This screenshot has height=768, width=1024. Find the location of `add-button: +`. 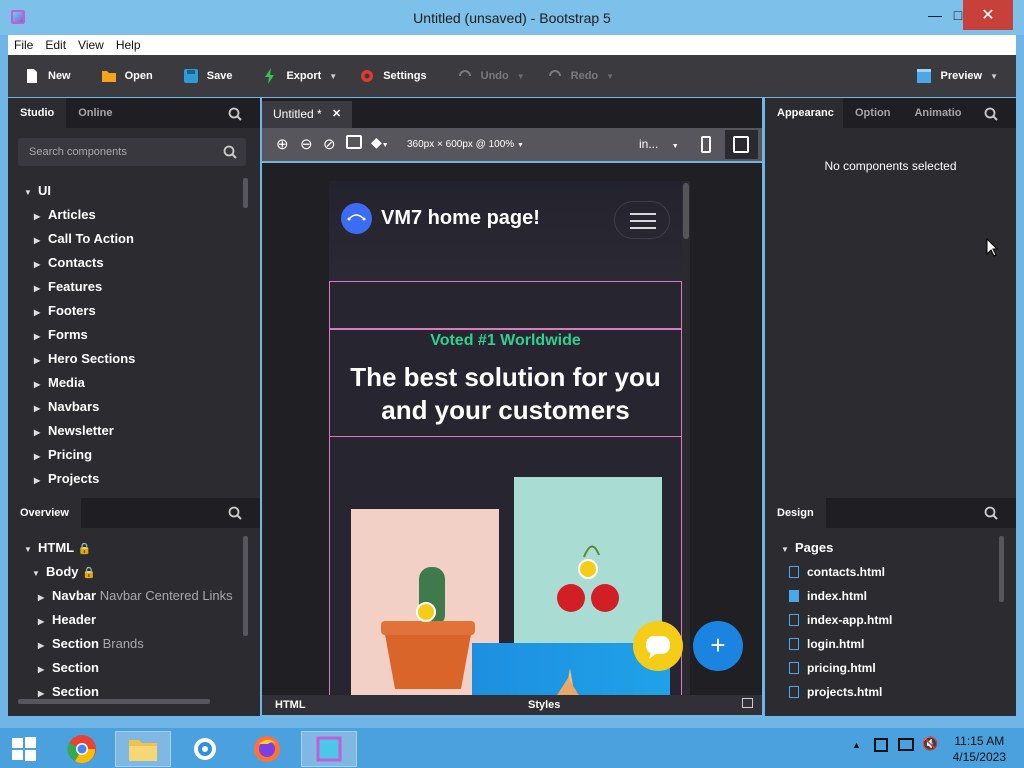

add-button: + is located at coordinates (718, 646).